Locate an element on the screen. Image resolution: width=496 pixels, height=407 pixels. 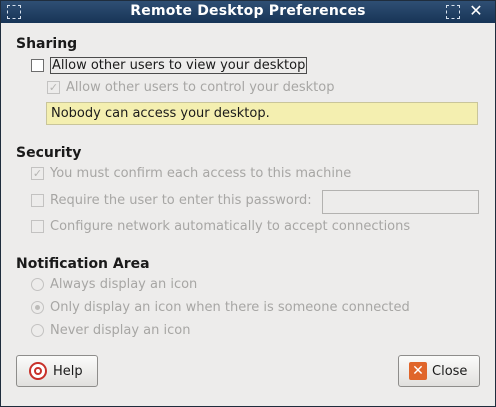
access-status-info: Nobody can access your desktop. is located at coordinates (262, 113).